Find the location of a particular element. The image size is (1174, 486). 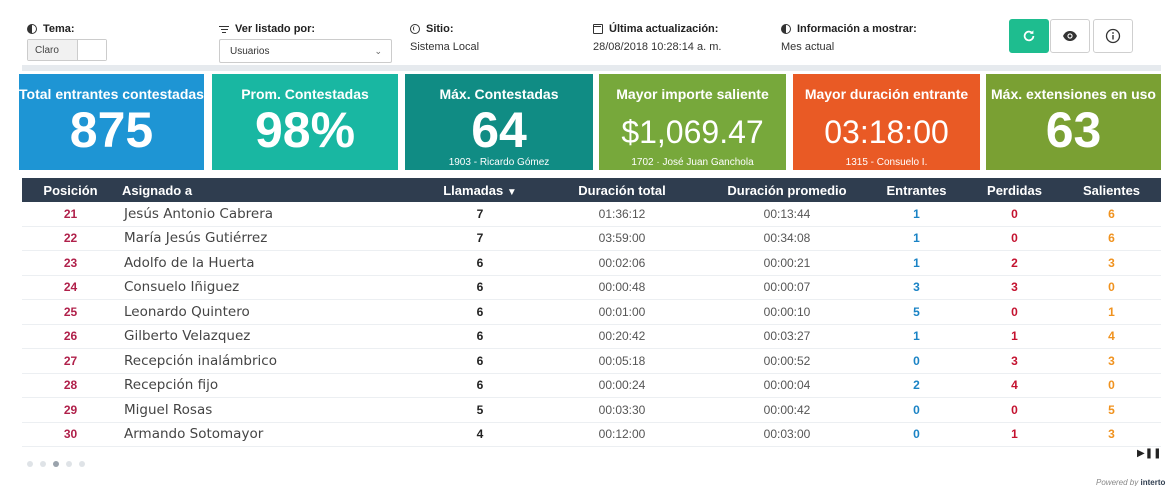

cell-llamadas: 7 is located at coordinates (480, 213).